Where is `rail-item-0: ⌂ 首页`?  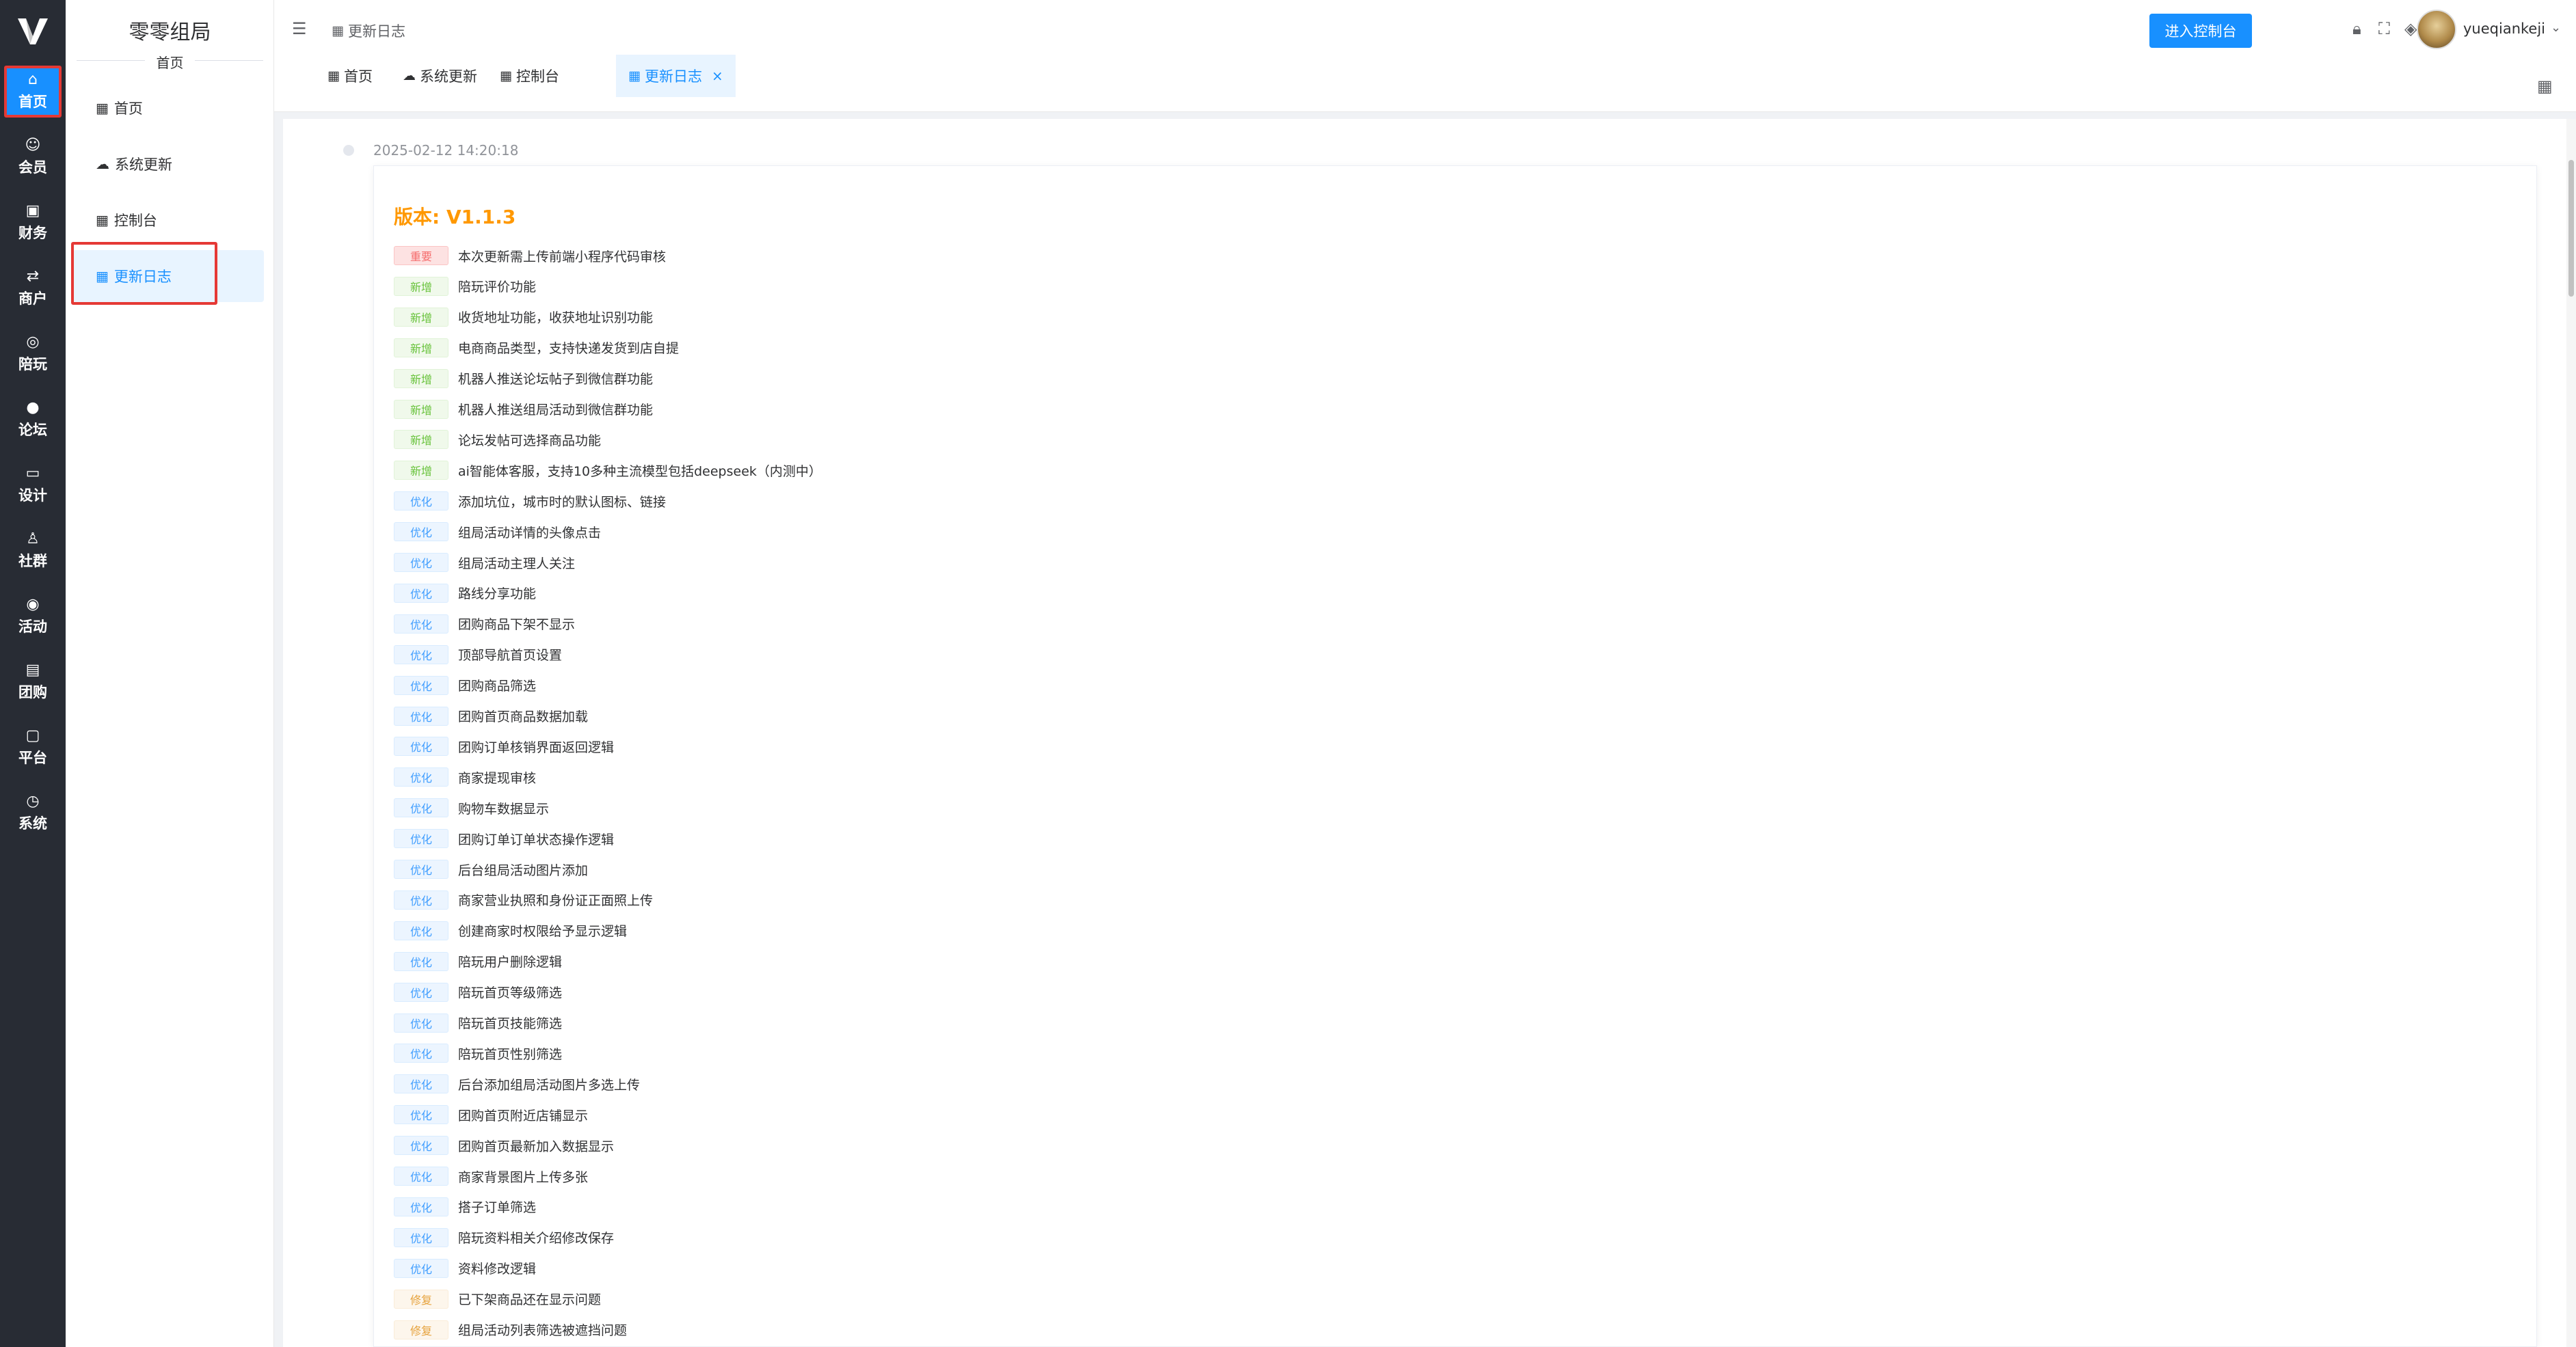
rail-item-0: ⌂ 首页 is located at coordinates (33, 92).